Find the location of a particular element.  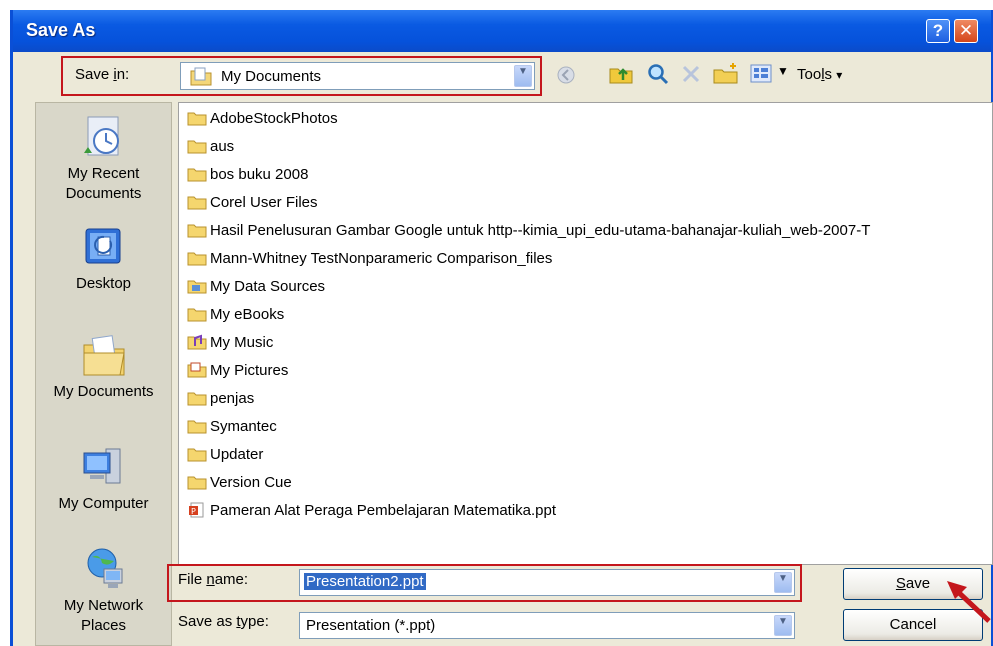

help-button: ? is located at coordinates (938, 31).